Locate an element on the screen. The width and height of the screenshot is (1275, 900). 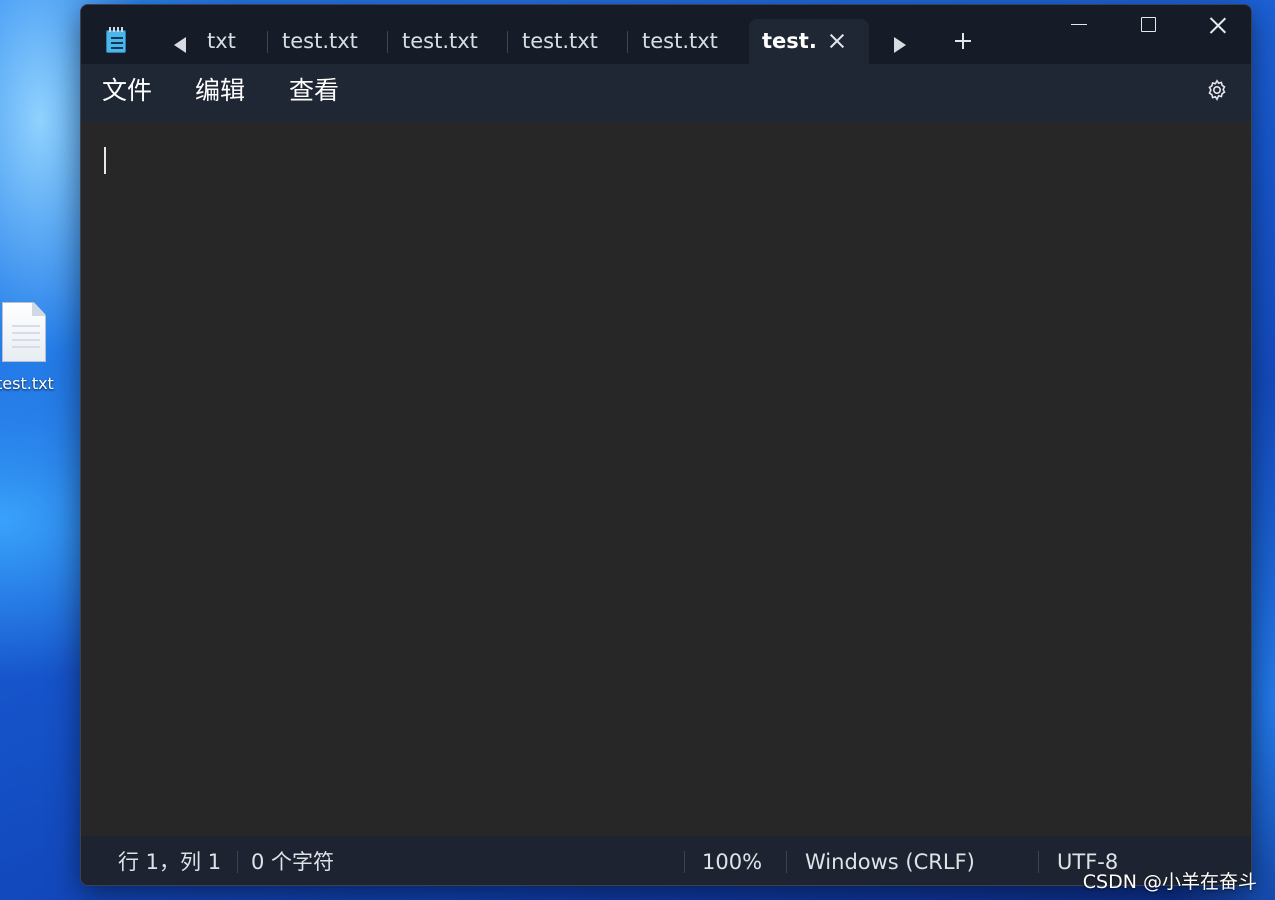
maximize-icon is located at coordinates (1148, 24).